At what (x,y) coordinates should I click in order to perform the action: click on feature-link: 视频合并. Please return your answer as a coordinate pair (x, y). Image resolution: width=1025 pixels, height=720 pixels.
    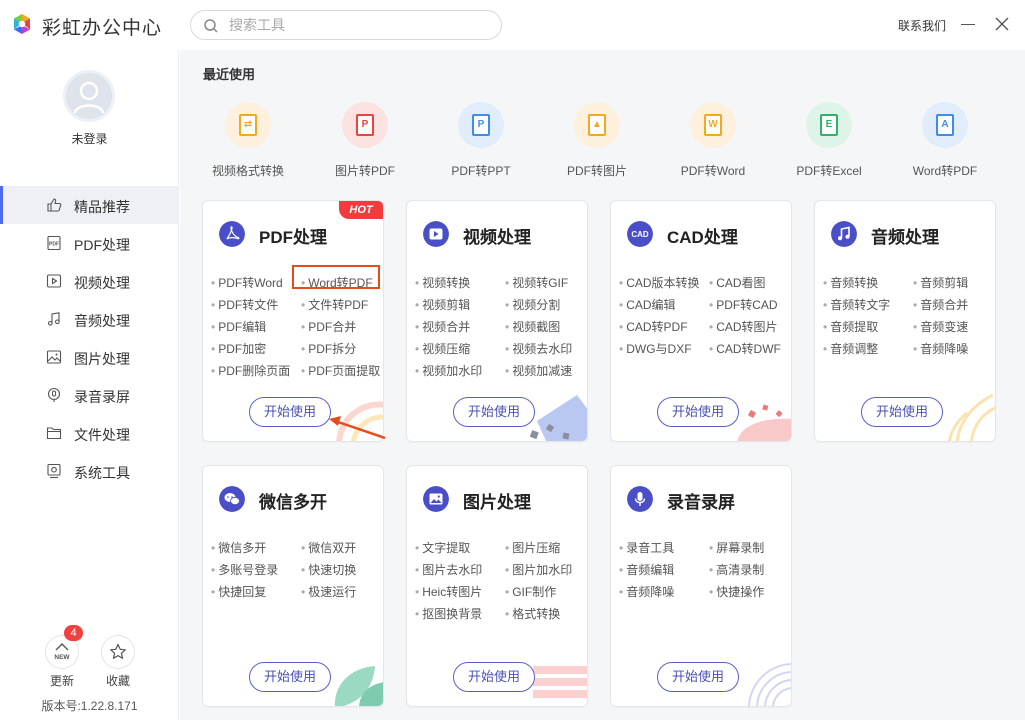
    Looking at the image, I should click on (442, 326).